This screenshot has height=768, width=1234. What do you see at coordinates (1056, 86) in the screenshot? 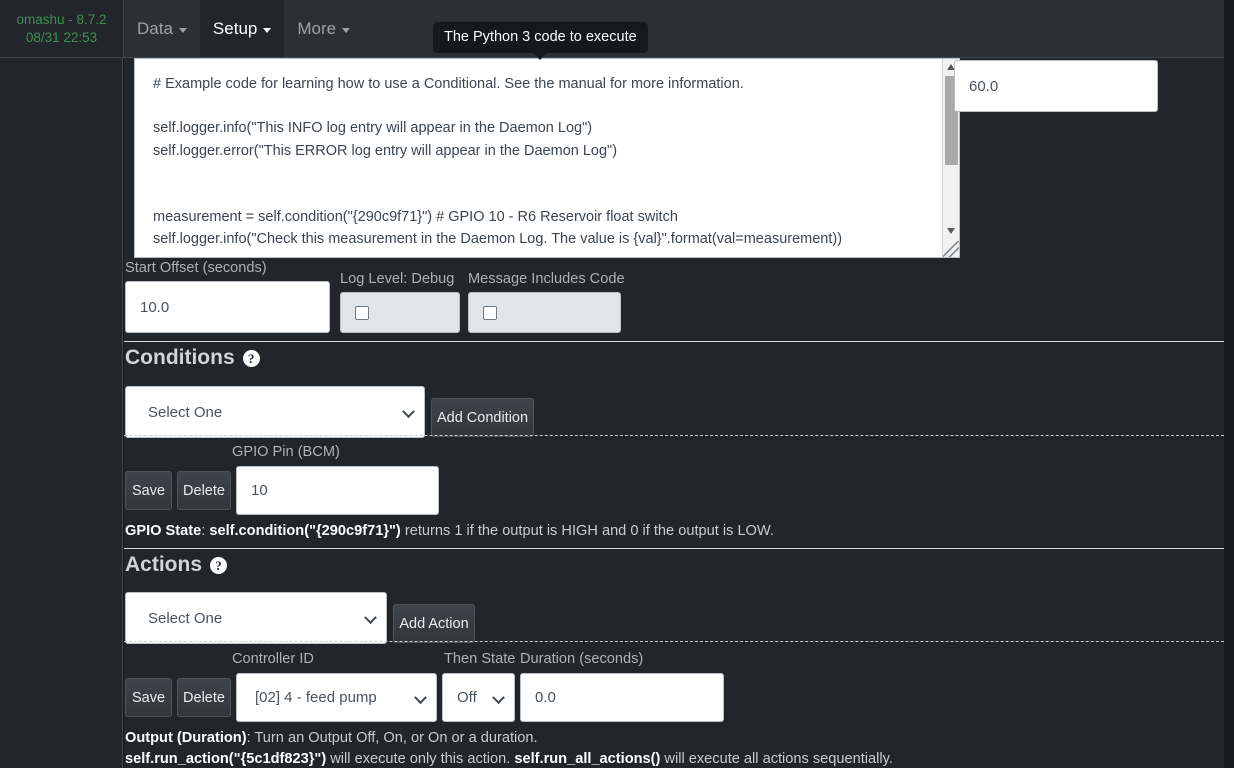
I see `period-input: 60.0` at bounding box center [1056, 86].